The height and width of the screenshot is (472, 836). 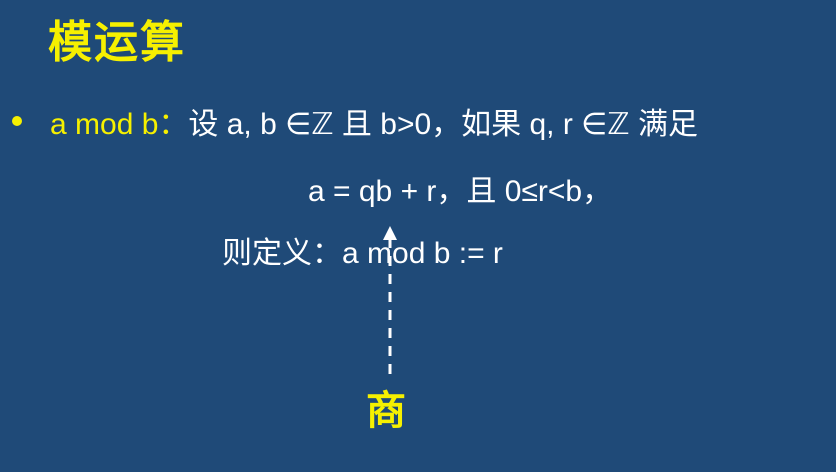 What do you see at coordinates (443, 124) in the screenshot?
I see `bullet-definition: 设 a, b ∈ℤ 且 b>0，如果 q, r ∈ℤ 满足` at bounding box center [443, 124].